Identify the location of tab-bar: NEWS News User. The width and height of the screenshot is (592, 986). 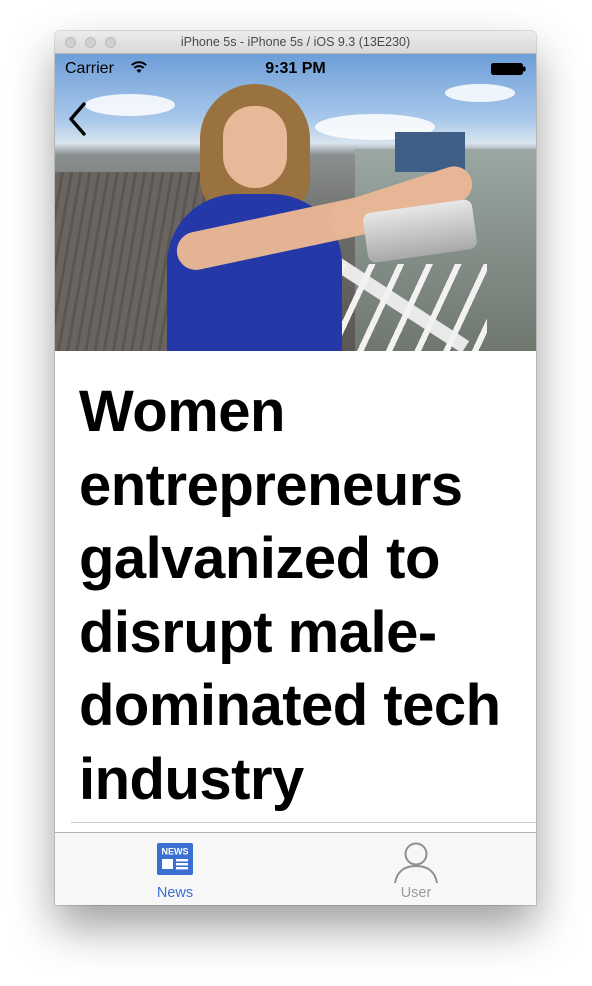
(295, 868).